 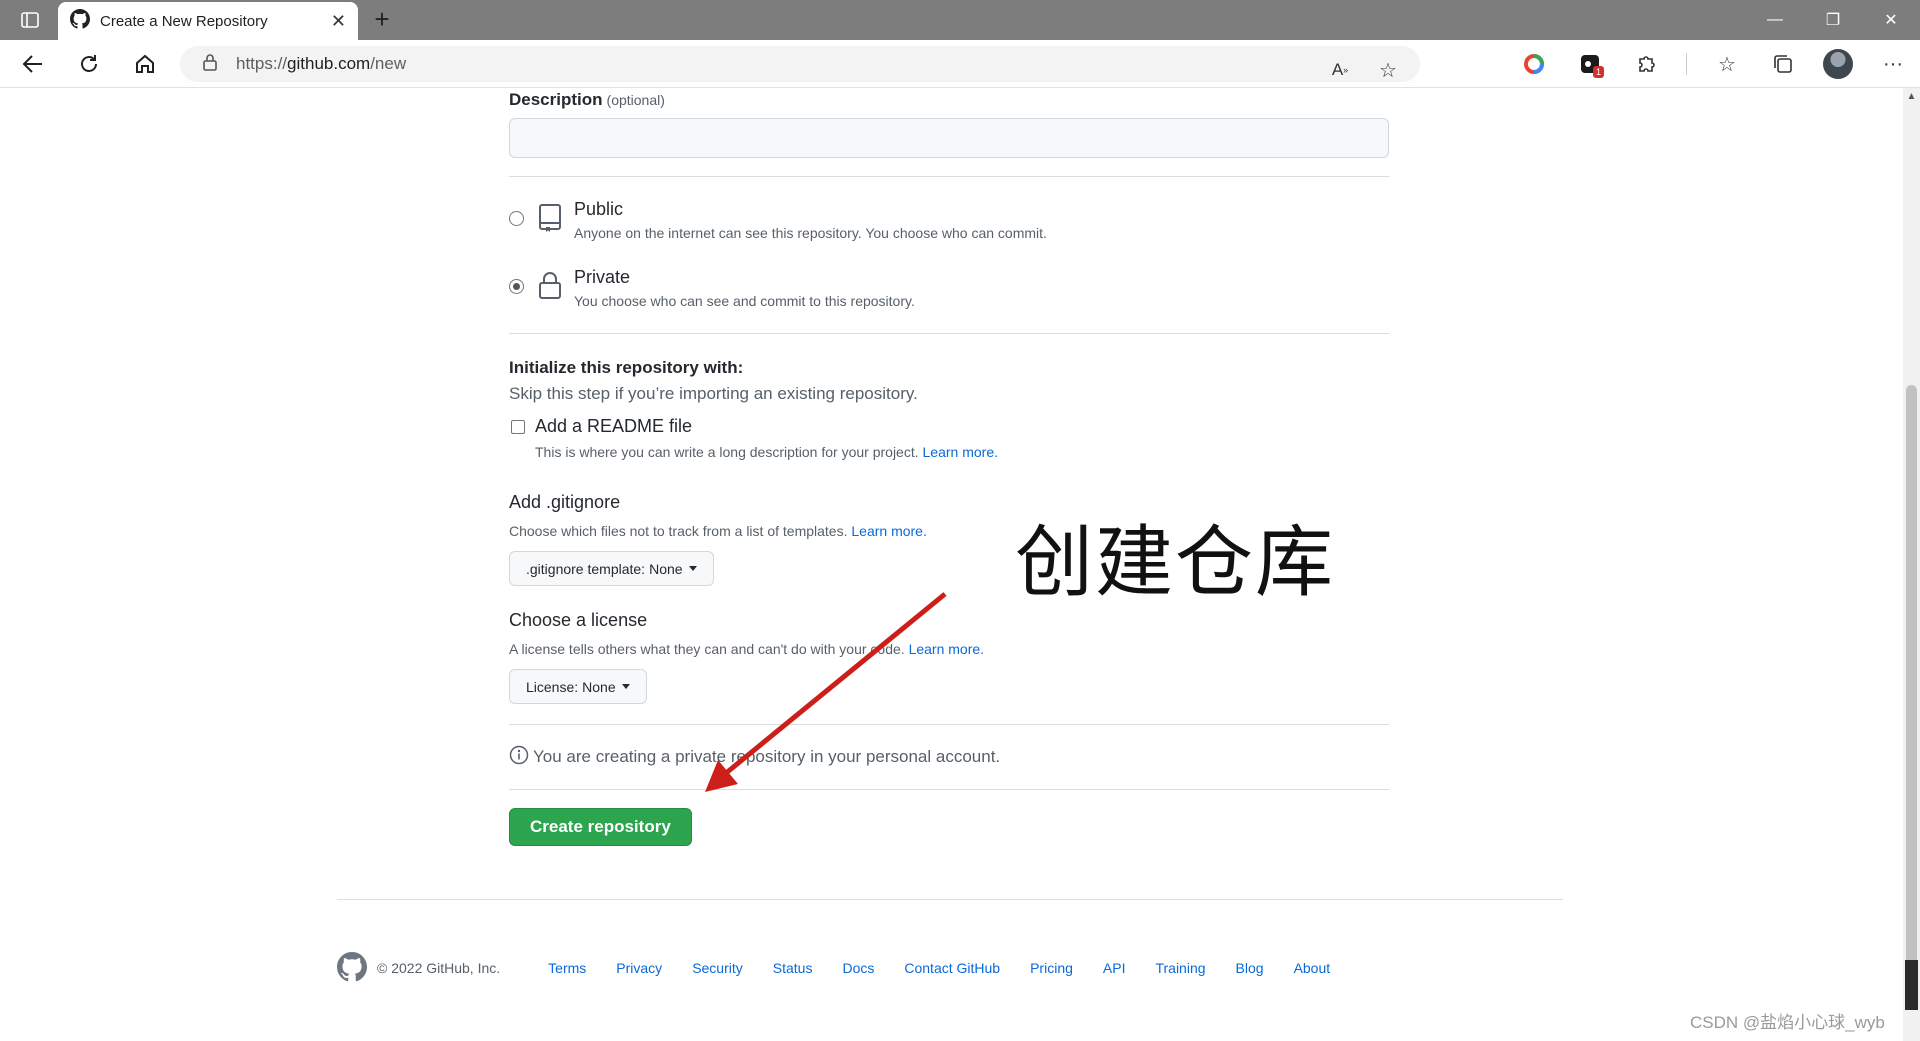 What do you see at coordinates (960, 20) in the screenshot?
I see `browser-titlebar: Create a New Repository ✕ + — ❐ ✕` at bounding box center [960, 20].